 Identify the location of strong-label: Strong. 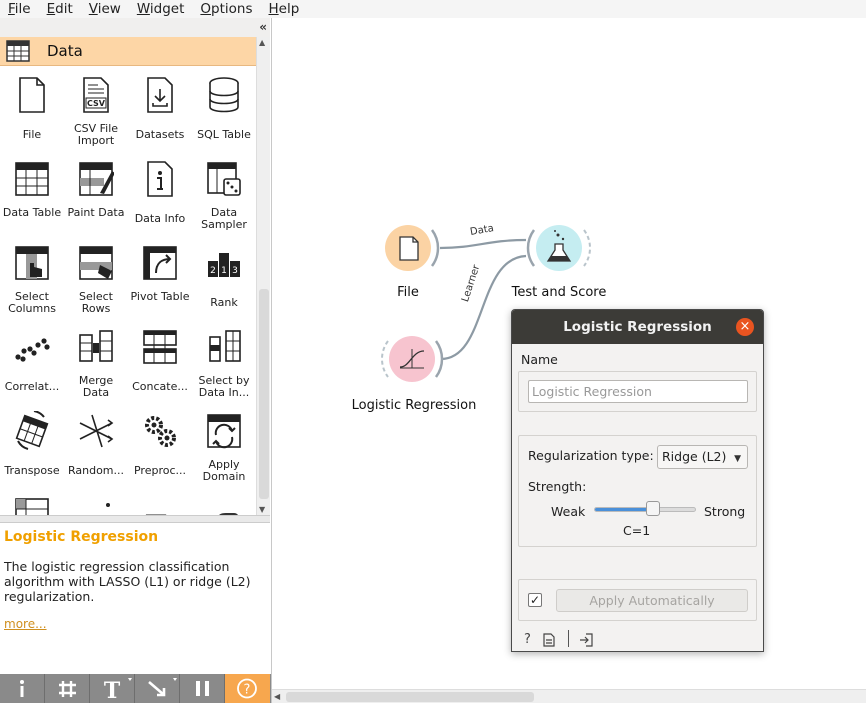
(725, 511).